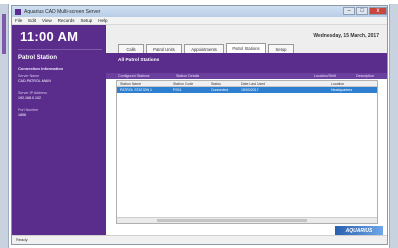 The image size is (398, 248). Describe the element at coordinates (253, 84) in the screenshot. I see `column-header: Date Last Used` at that location.